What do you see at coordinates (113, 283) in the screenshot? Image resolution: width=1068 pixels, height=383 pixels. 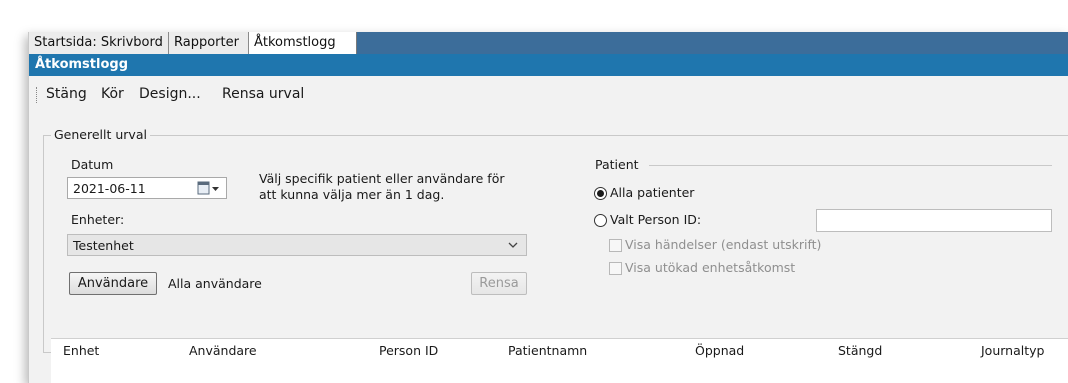 I see `users-button: Användare` at bounding box center [113, 283].